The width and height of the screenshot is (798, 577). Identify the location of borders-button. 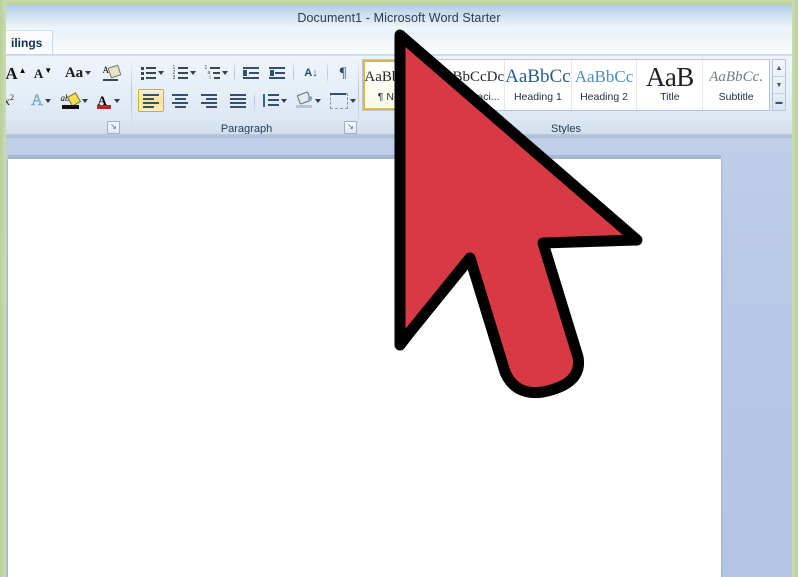
(343, 100).